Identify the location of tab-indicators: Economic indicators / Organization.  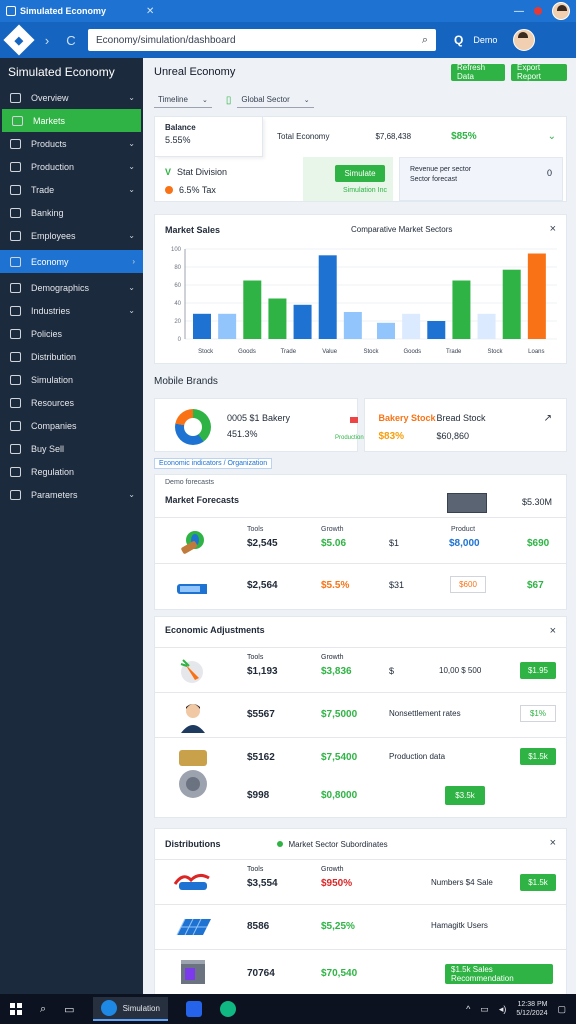
(213, 463).